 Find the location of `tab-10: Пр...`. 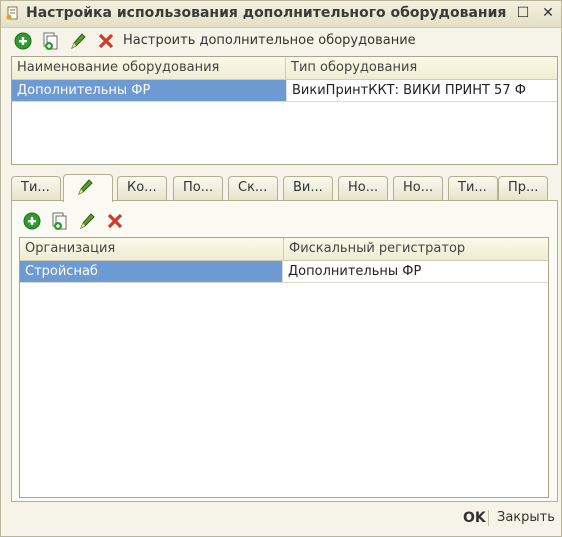

tab-10: Пр... is located at coordinates (523, 188).